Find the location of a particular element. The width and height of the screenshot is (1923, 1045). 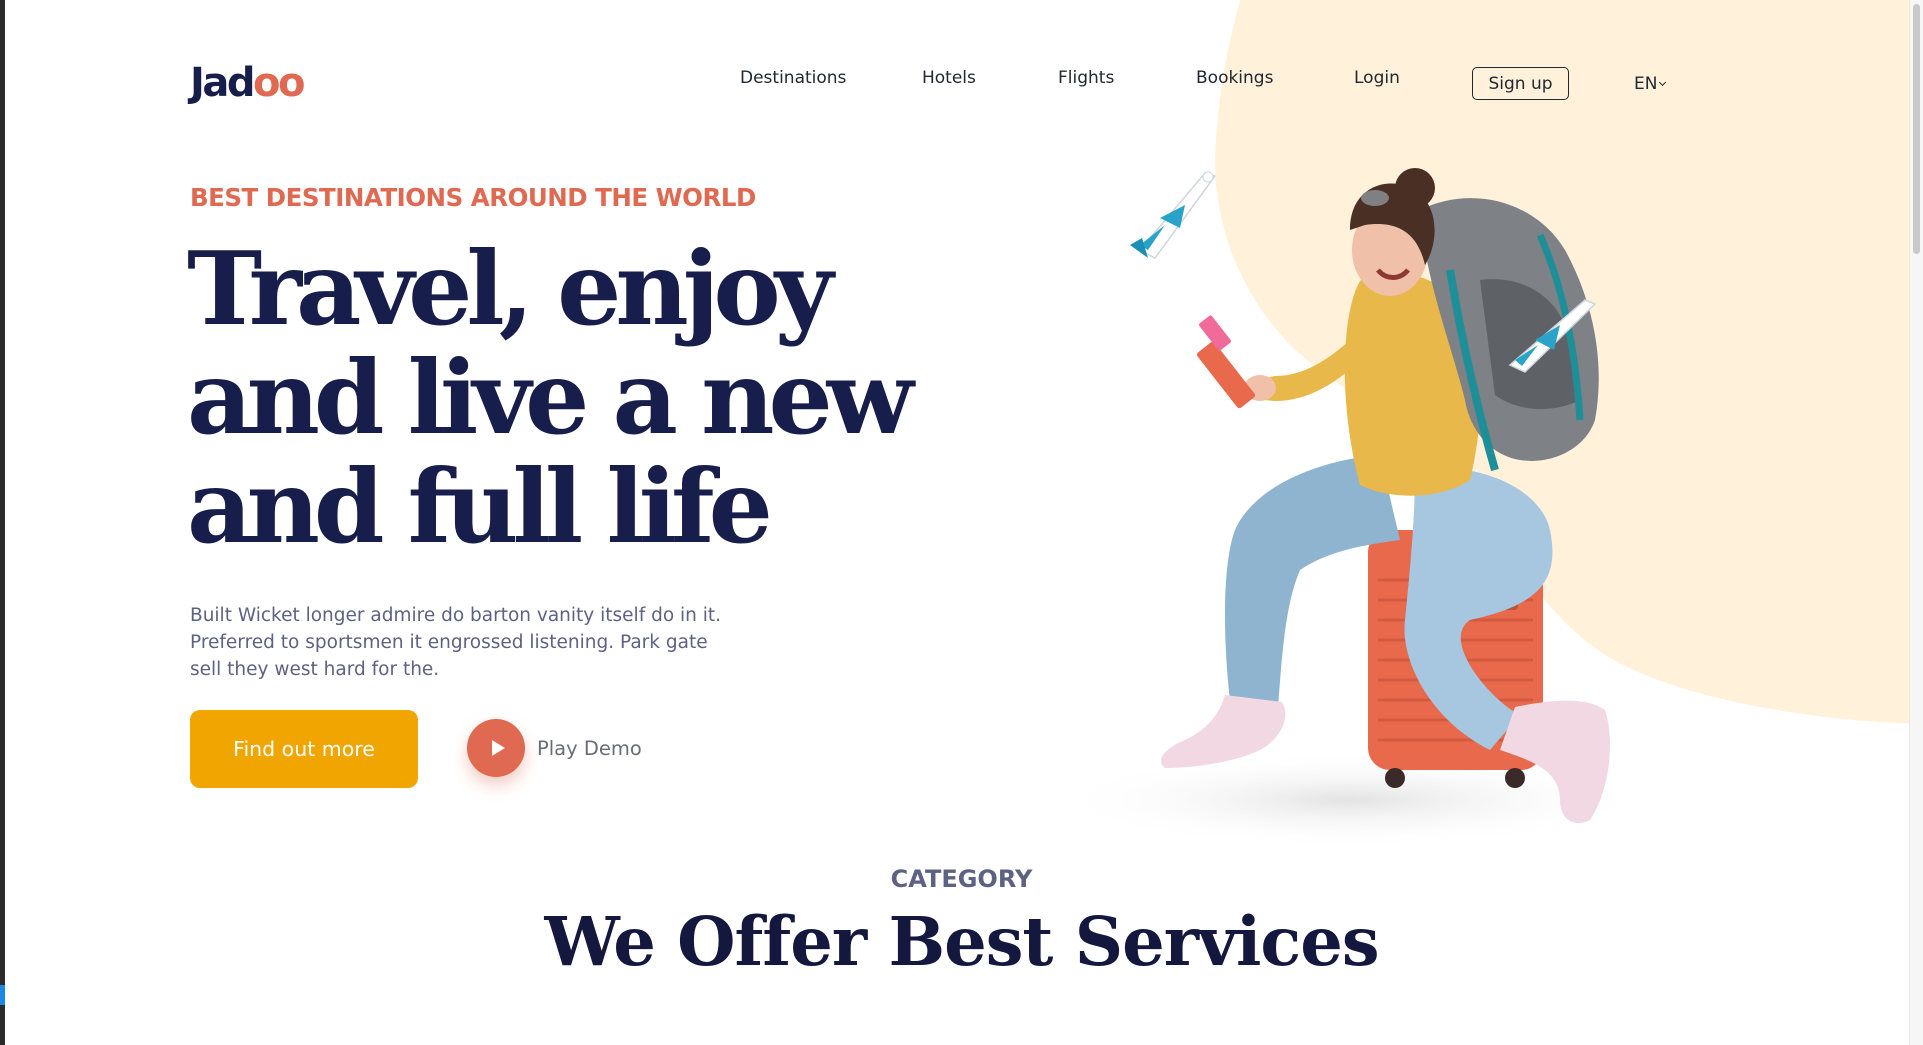

nav-destinations: Destinations is located at coordinates (793, 78).